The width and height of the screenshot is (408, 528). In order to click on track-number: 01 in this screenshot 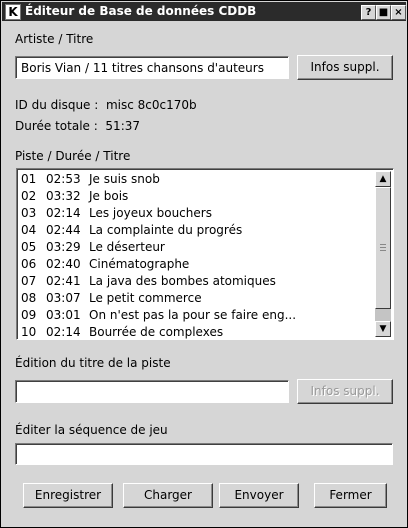, I will do `click(29, 179)`.